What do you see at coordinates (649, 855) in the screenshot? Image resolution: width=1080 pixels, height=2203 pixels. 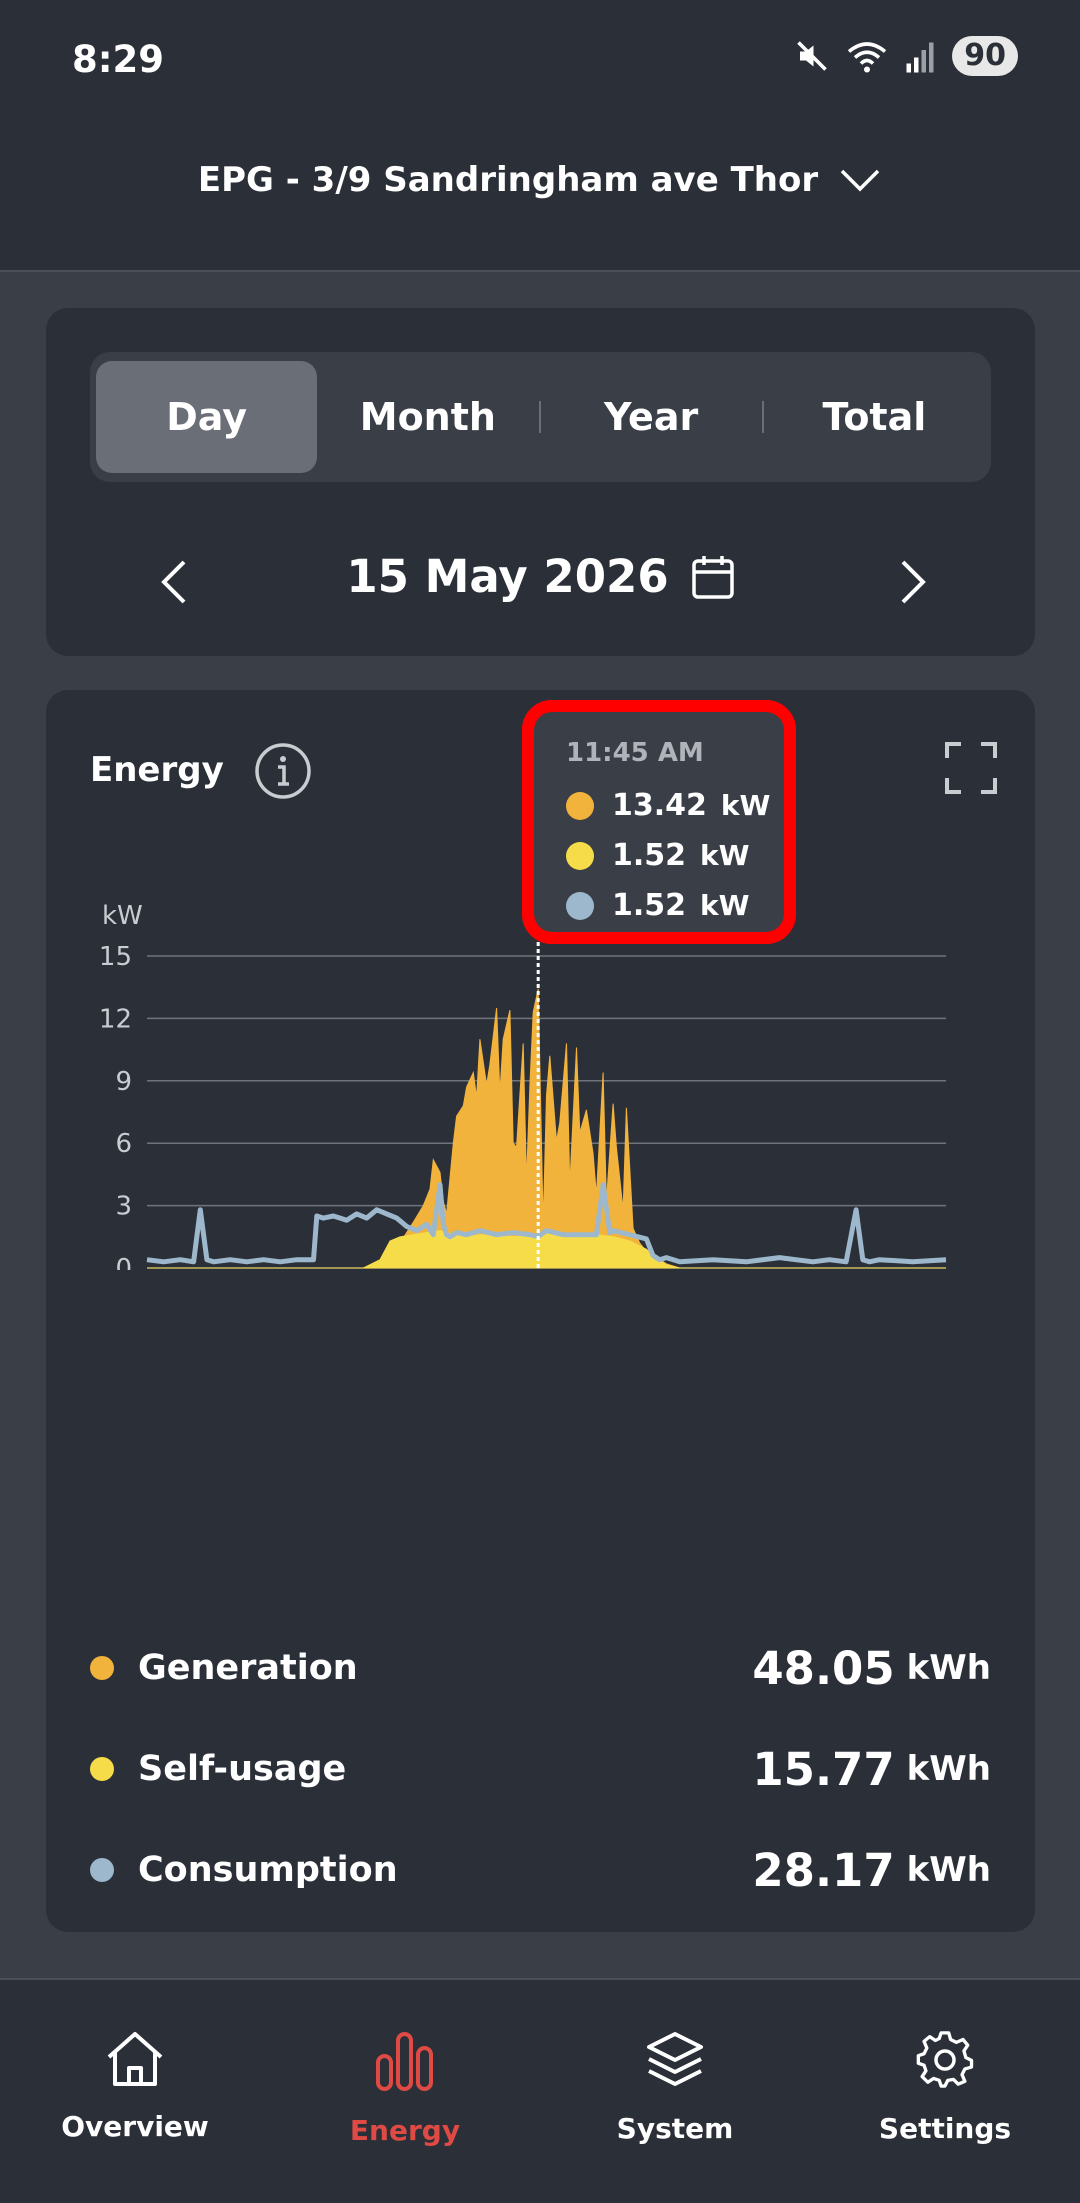 I see `tooltip-self-usage-value: 1.52` at bounding box center [649, 855].